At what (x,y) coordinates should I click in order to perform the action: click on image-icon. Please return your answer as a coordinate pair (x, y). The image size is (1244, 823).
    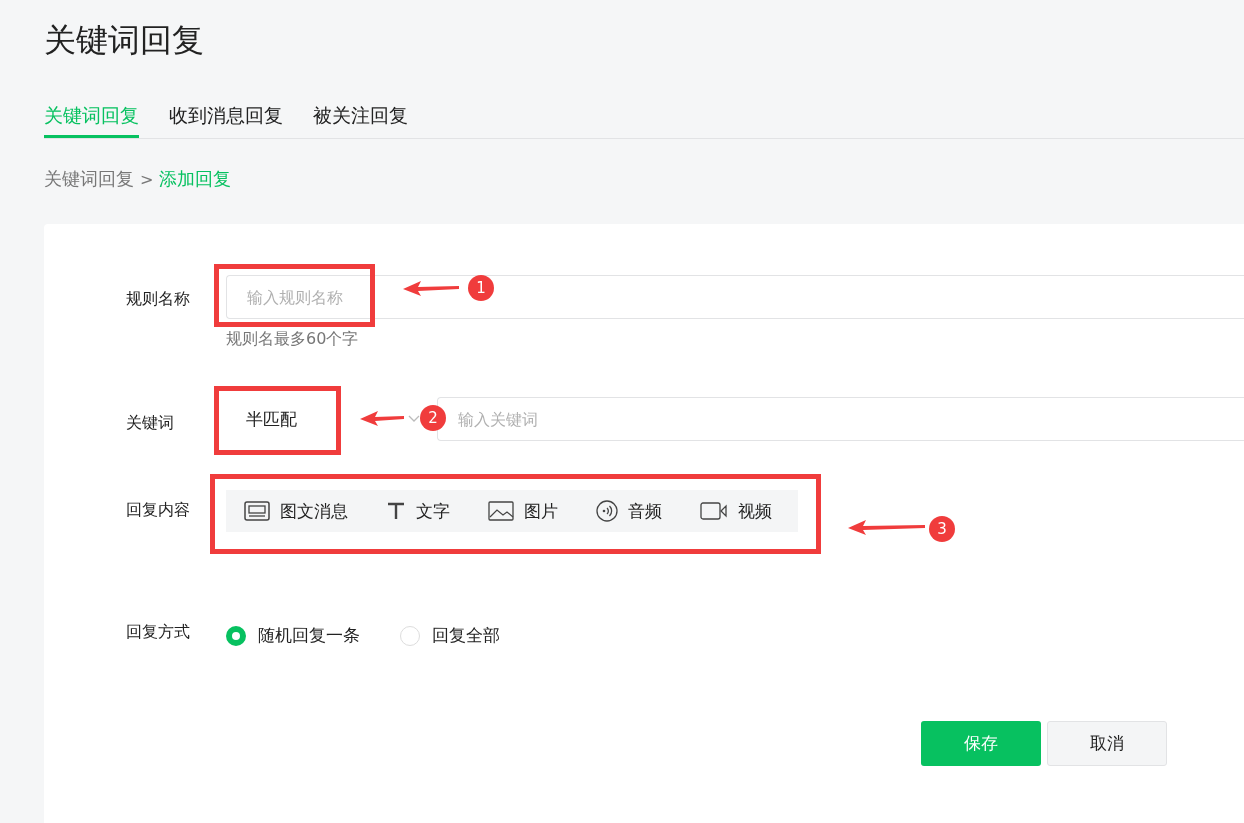
    Looking at the image, I should click on (501, 511).